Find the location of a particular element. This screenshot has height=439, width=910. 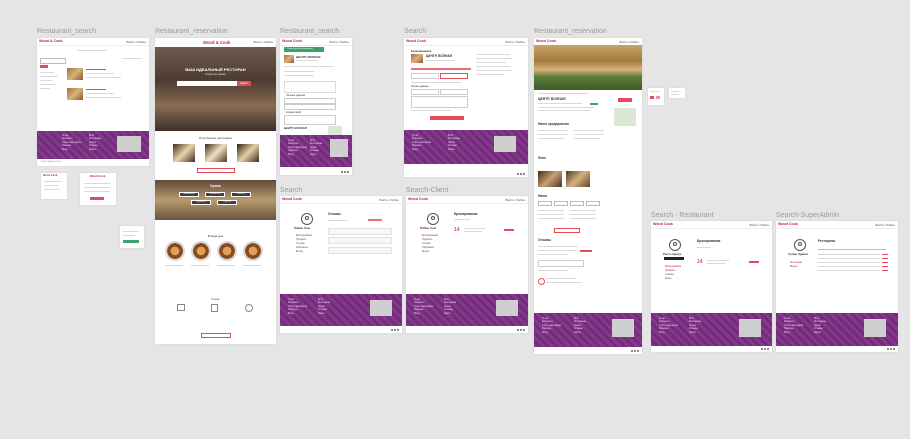

full-menu-button is located at coordinates (567, 230).